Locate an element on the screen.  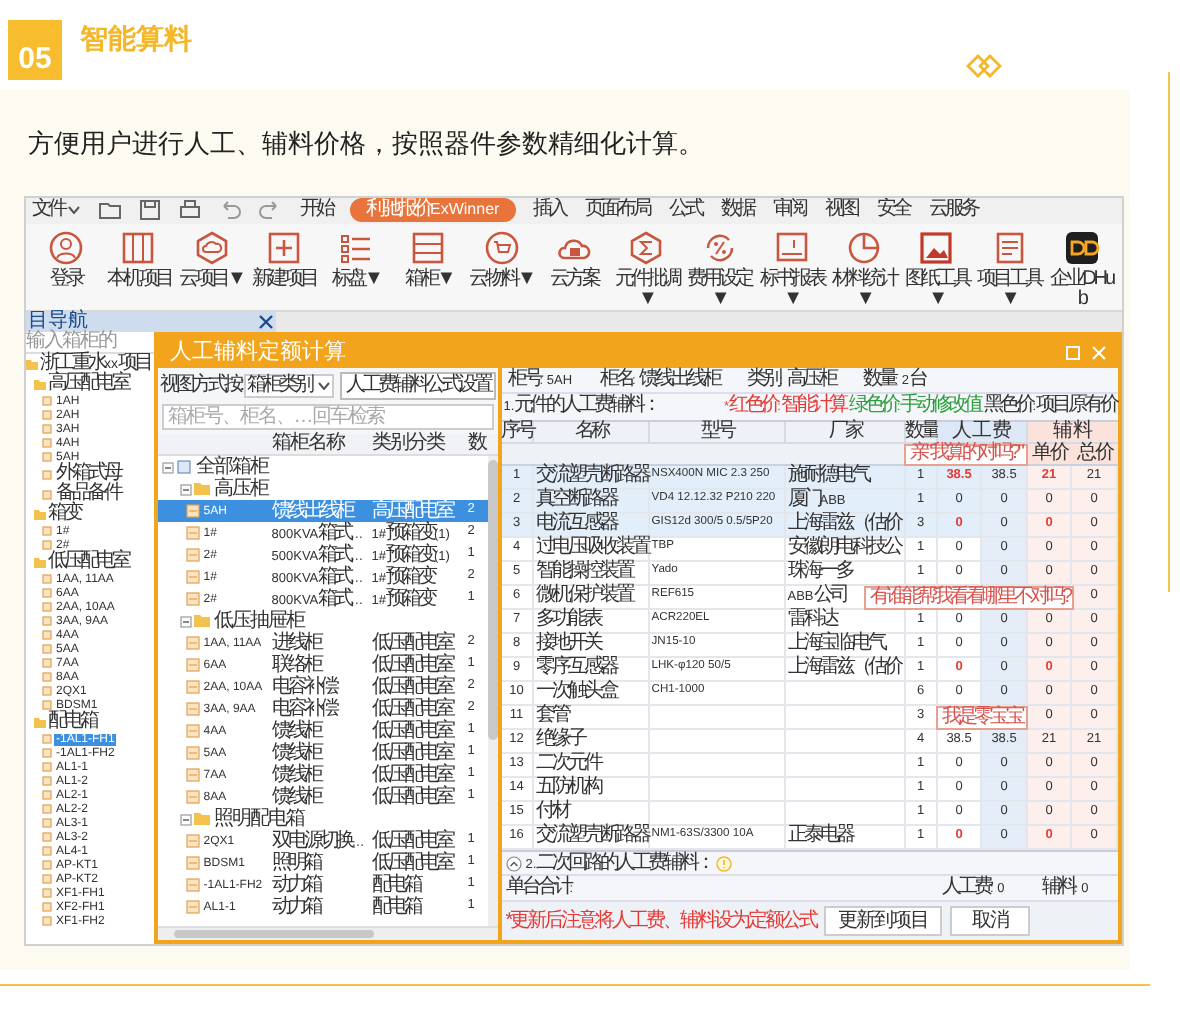
toolbar-button: 箱柜▼ is located at coordinates (429, 259).